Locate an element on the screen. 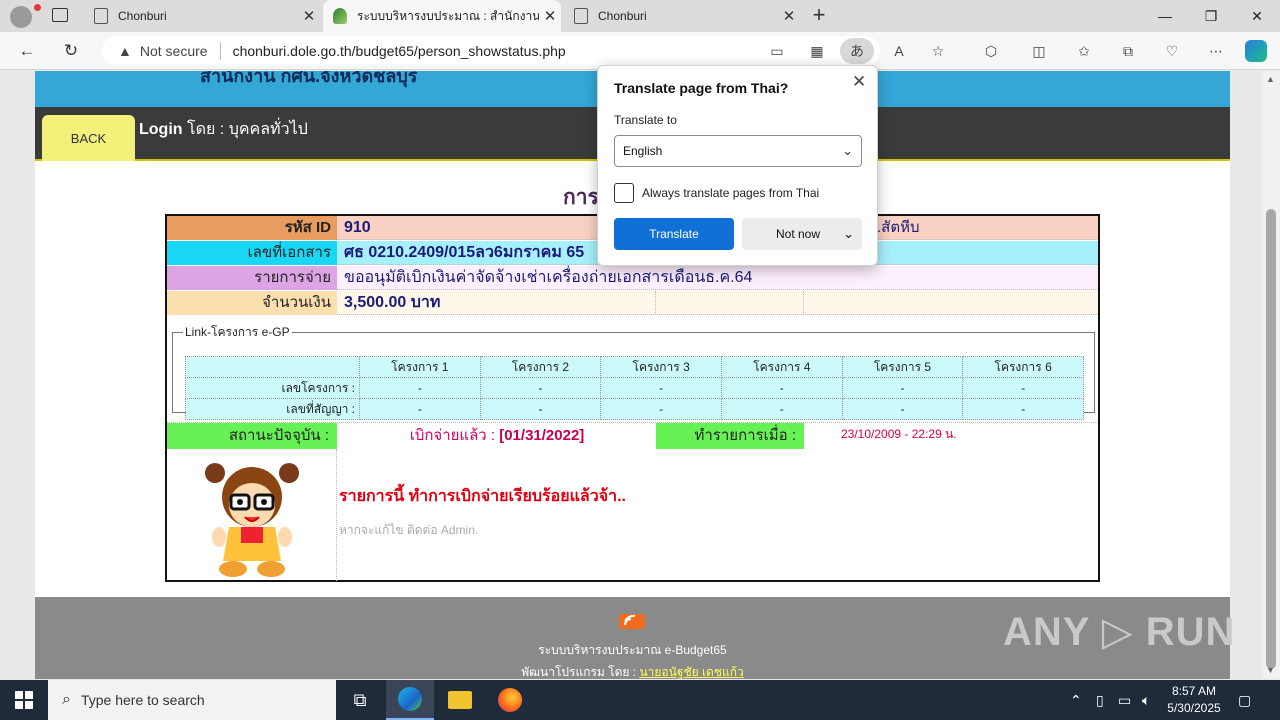 The width and height of the screenshot is (1280, 720). tab-chonburi-1: Chonburi ✕ is located at coordinates (202, 16).